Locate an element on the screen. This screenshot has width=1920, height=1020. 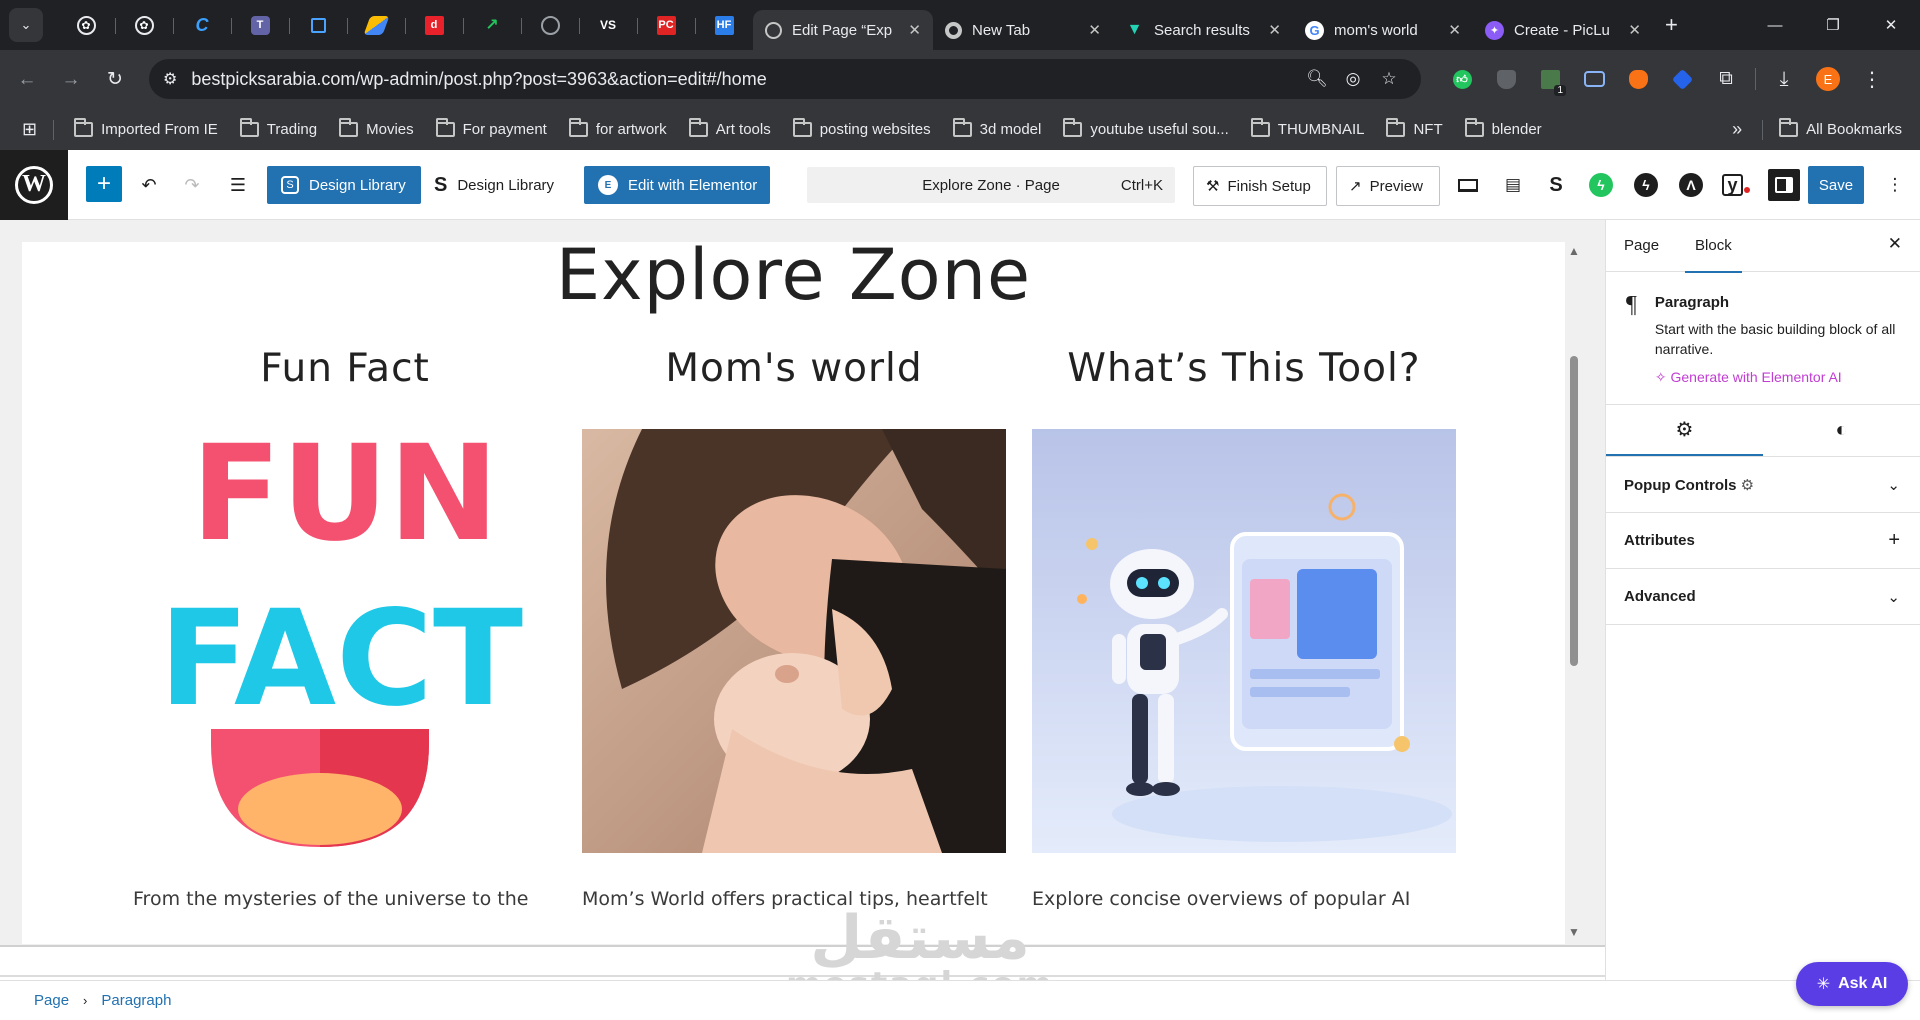
view-desktop-button is located at coordinates (1468, 185).